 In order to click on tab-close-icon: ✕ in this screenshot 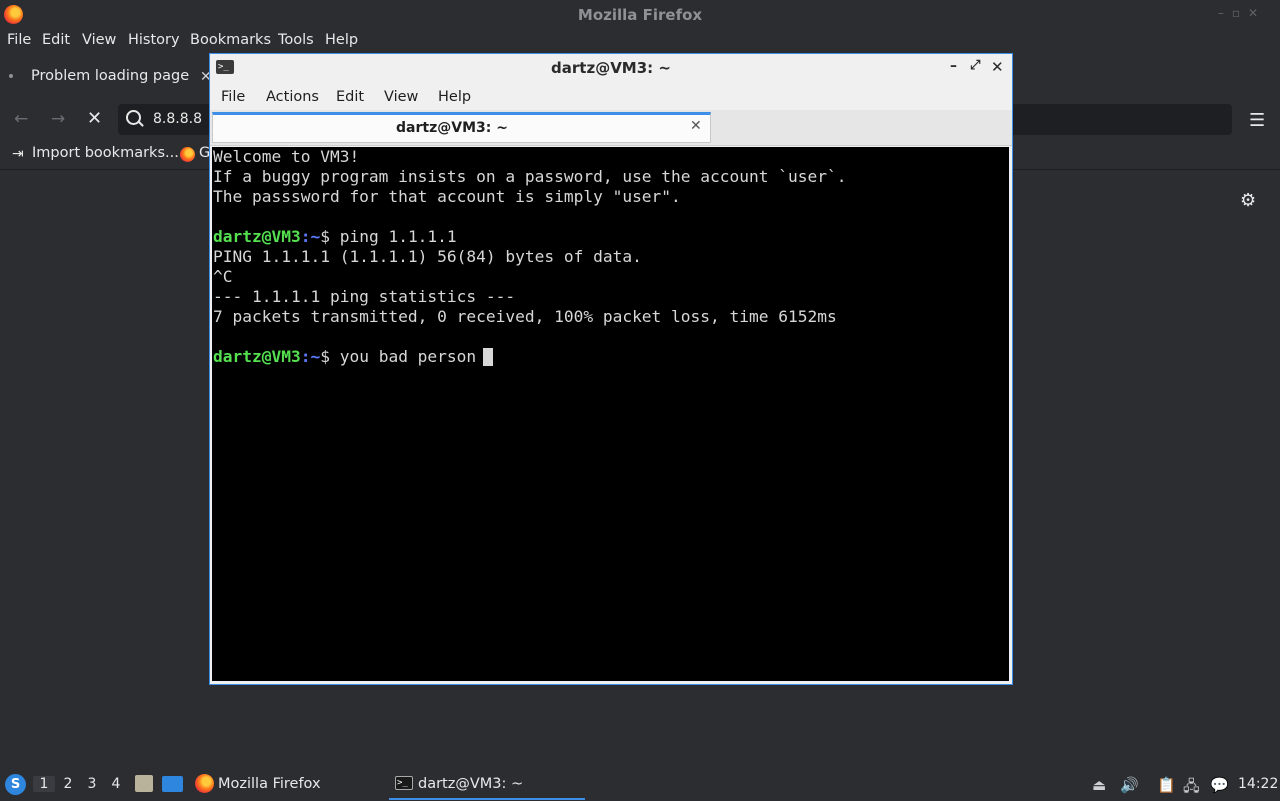, I will do `click(696, 126)`.